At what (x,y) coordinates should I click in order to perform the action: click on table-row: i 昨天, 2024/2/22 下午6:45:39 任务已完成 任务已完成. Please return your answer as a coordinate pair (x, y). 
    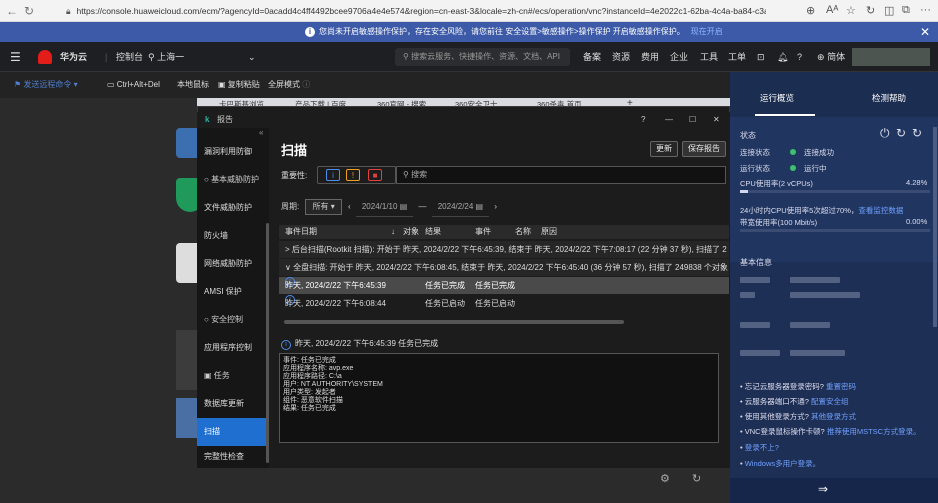
    Looking at the image, I should click on (504, 285).